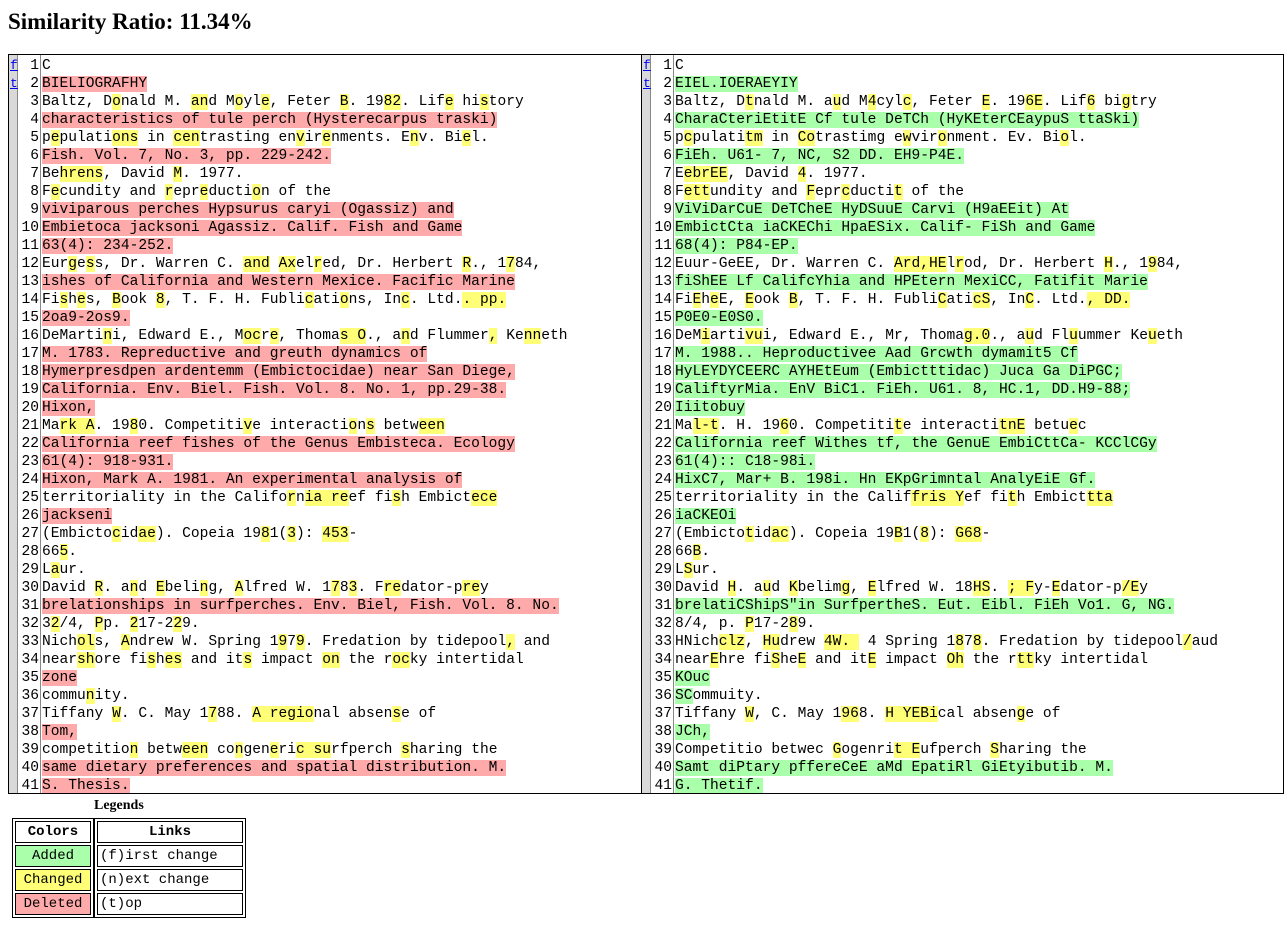  What do you see at coordinates (802, 642) in the screenshot?
I see `line-text: drew` at bounding box center [802, 642].